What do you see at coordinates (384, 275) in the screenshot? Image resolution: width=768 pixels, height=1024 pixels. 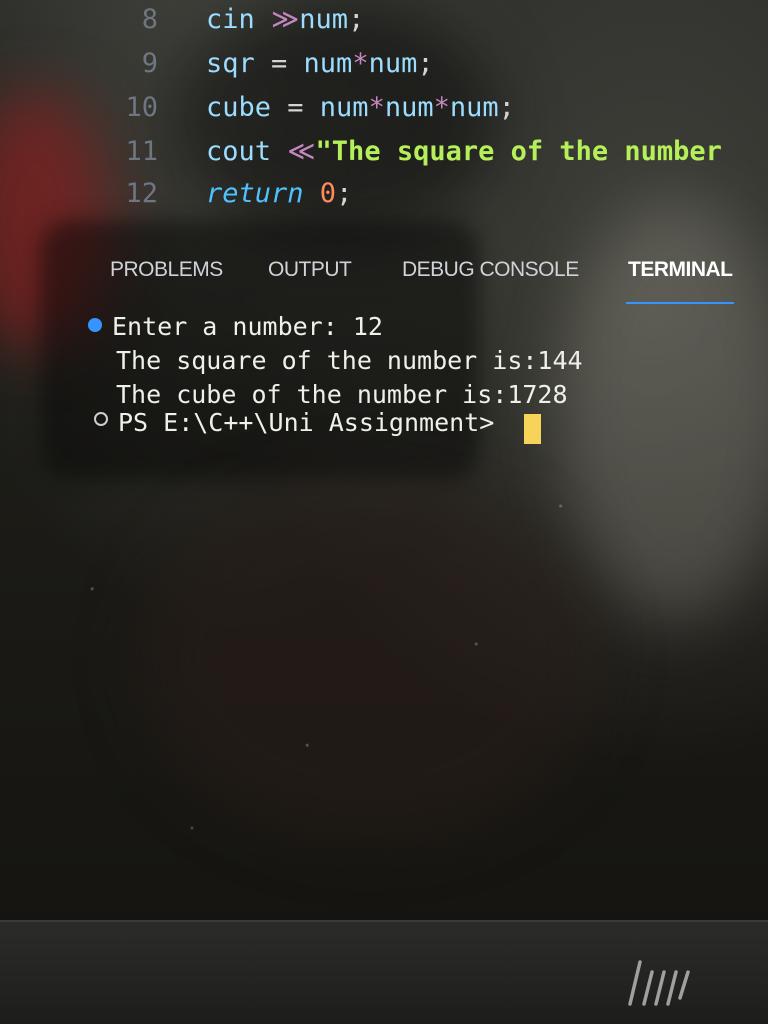 I see `panel-tab-bar: PROBLEMS OUTPUT DEBUG CONSOLE TERMINAL` at bounding box center [384, 275].